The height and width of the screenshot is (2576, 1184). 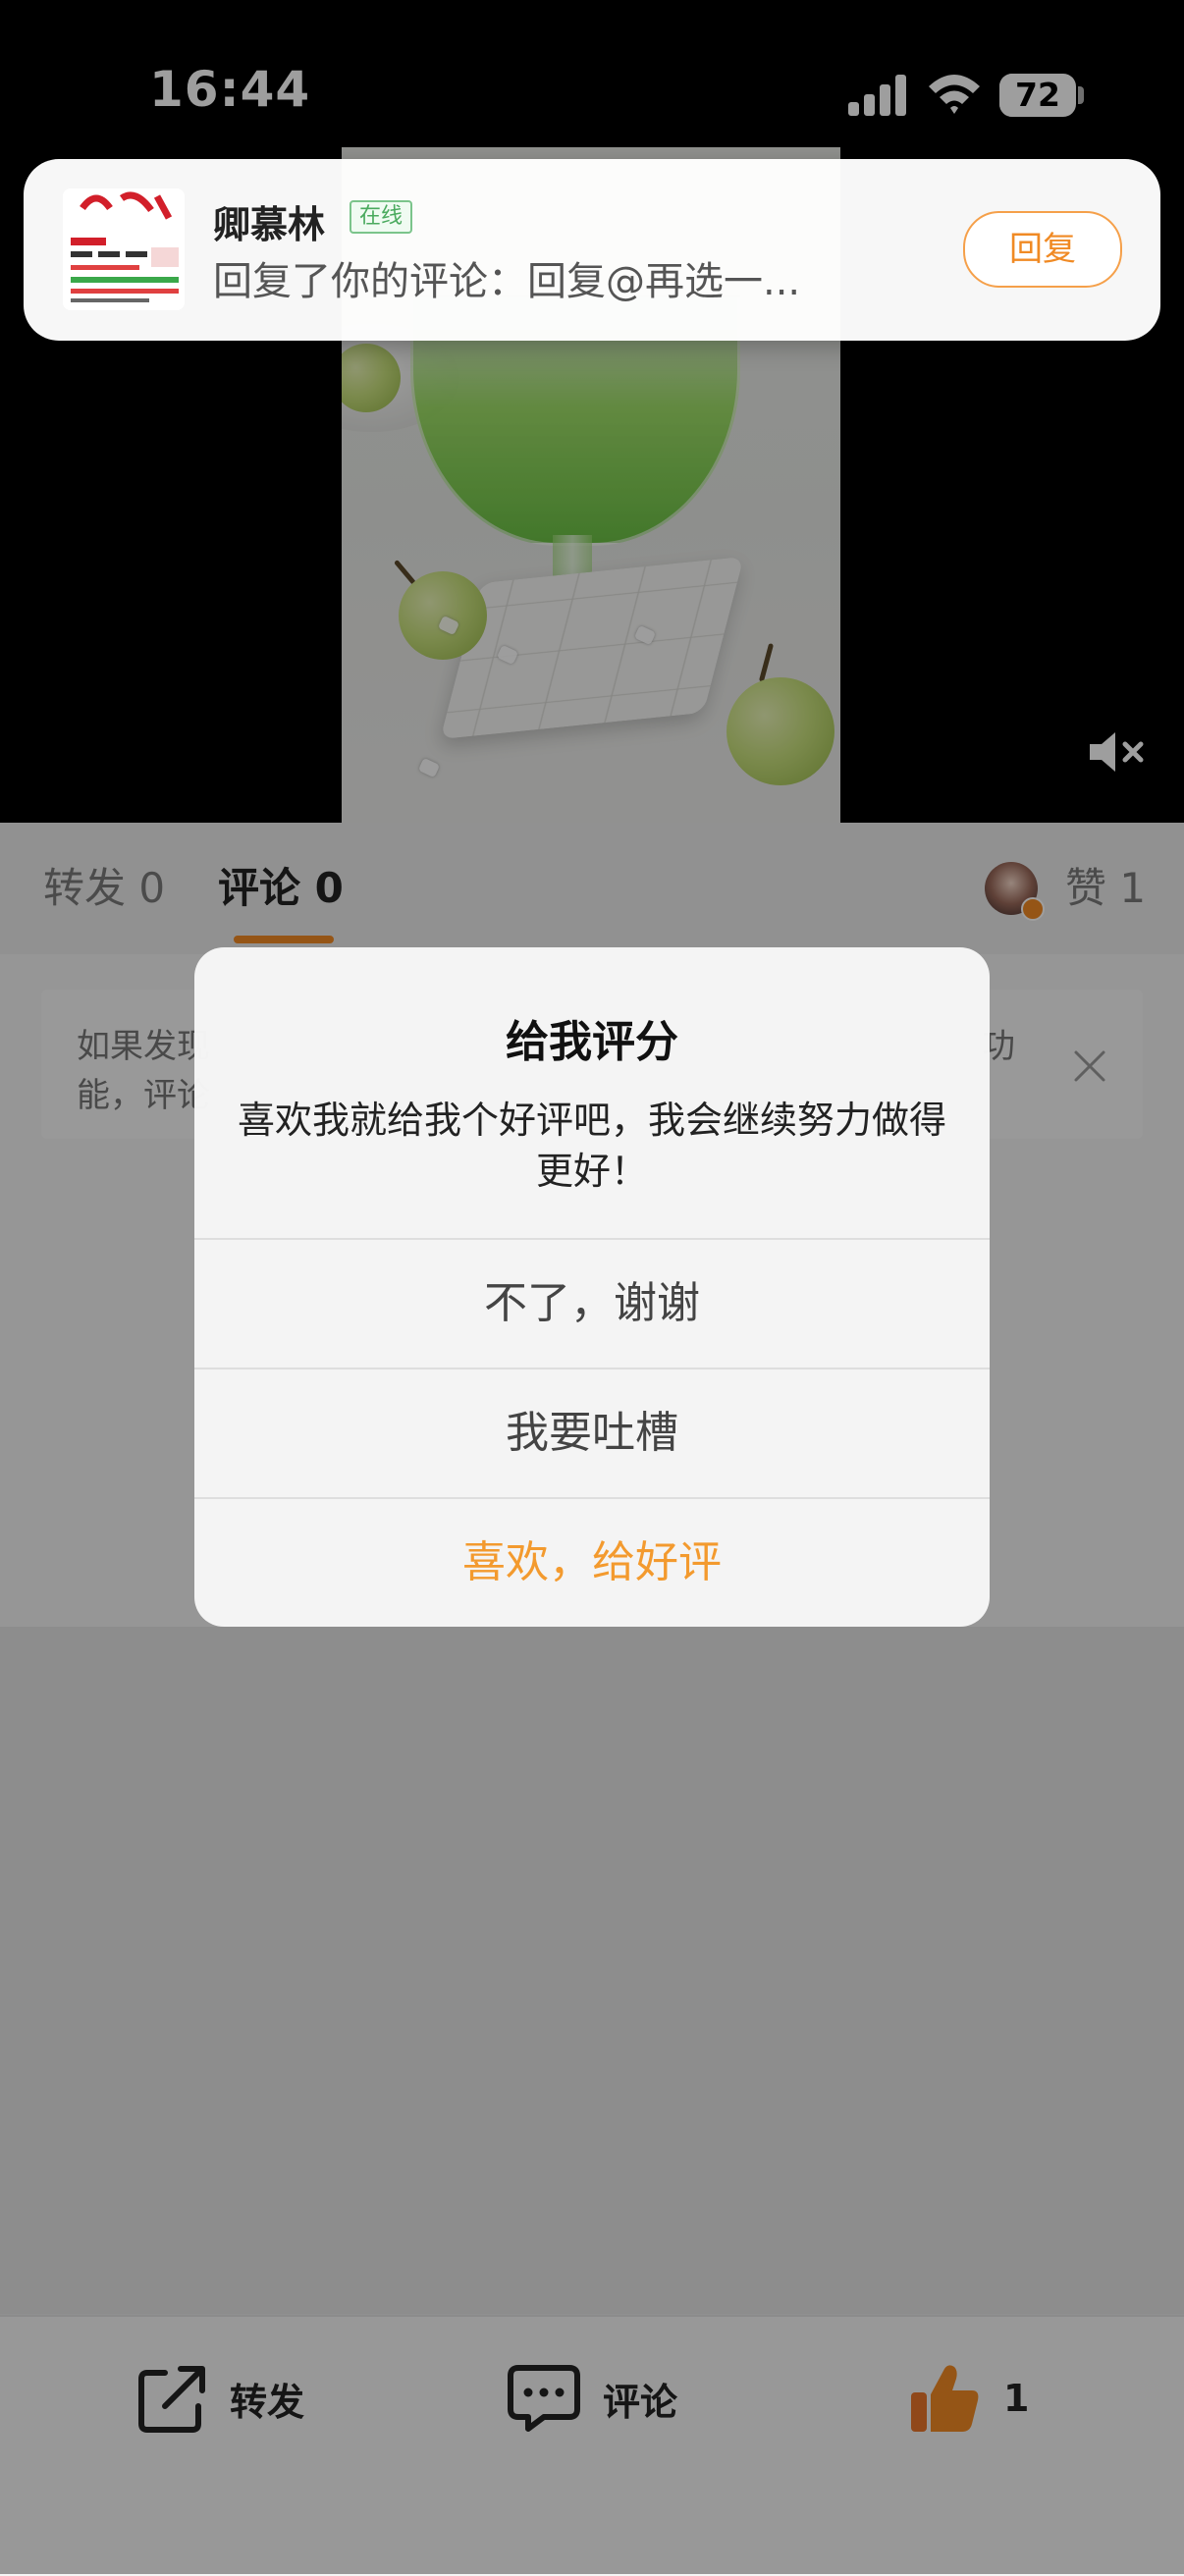 What do you see at coordinates (1042, 249) in the screenshot?
I see `reply-button: 回复` at bounding box center [1042, 249].